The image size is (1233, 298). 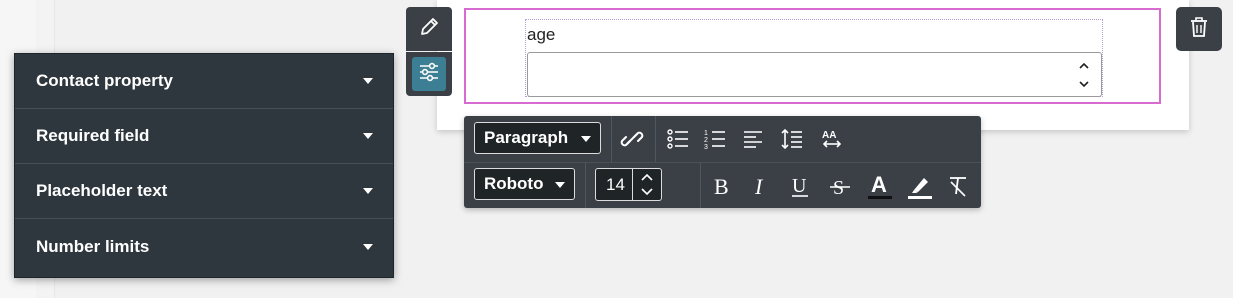 What do you see at coordinates (632, 139) in the screenshot?
I see `unlink-icon` at bounding box center [632, 139].